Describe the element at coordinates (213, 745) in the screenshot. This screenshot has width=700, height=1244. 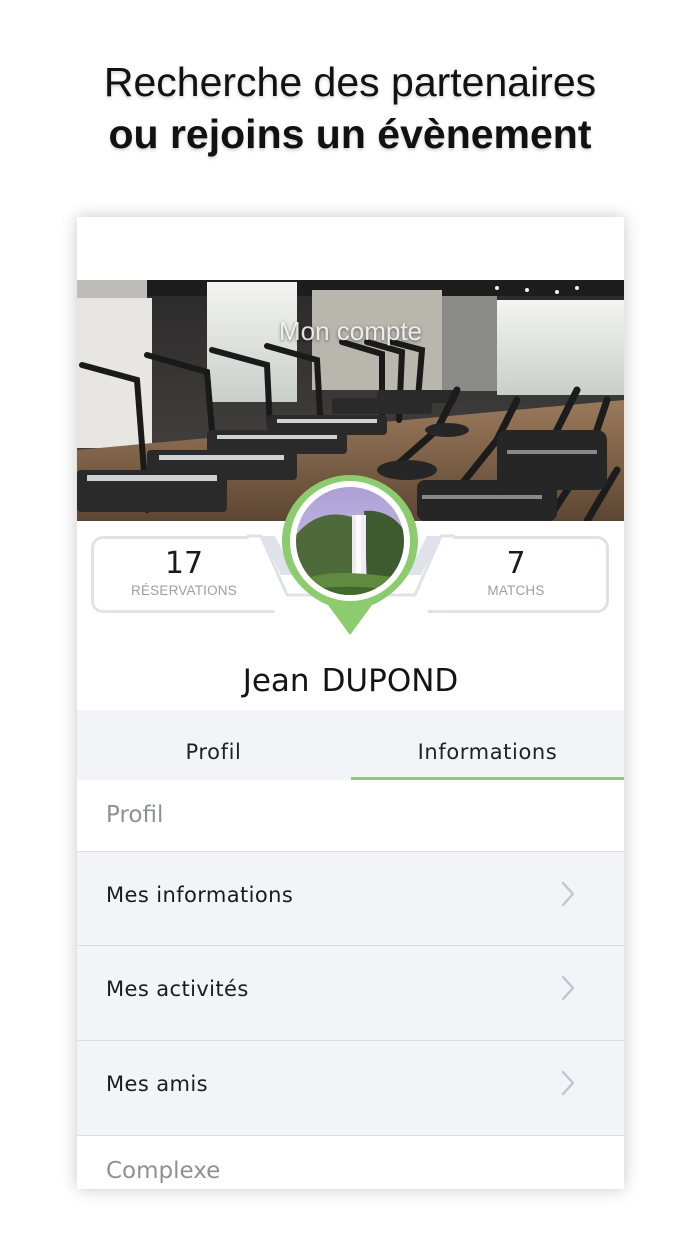
I see `tab-profil: Profil` at that location.